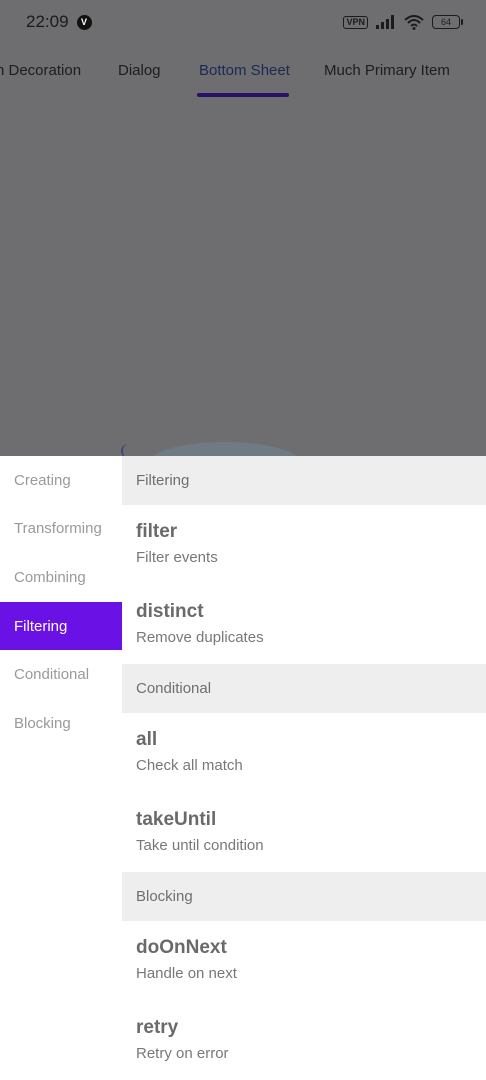  Describe the element at coordinates (177, 557) in the screenshot. I see `operator-desc: Filter events` at that location.